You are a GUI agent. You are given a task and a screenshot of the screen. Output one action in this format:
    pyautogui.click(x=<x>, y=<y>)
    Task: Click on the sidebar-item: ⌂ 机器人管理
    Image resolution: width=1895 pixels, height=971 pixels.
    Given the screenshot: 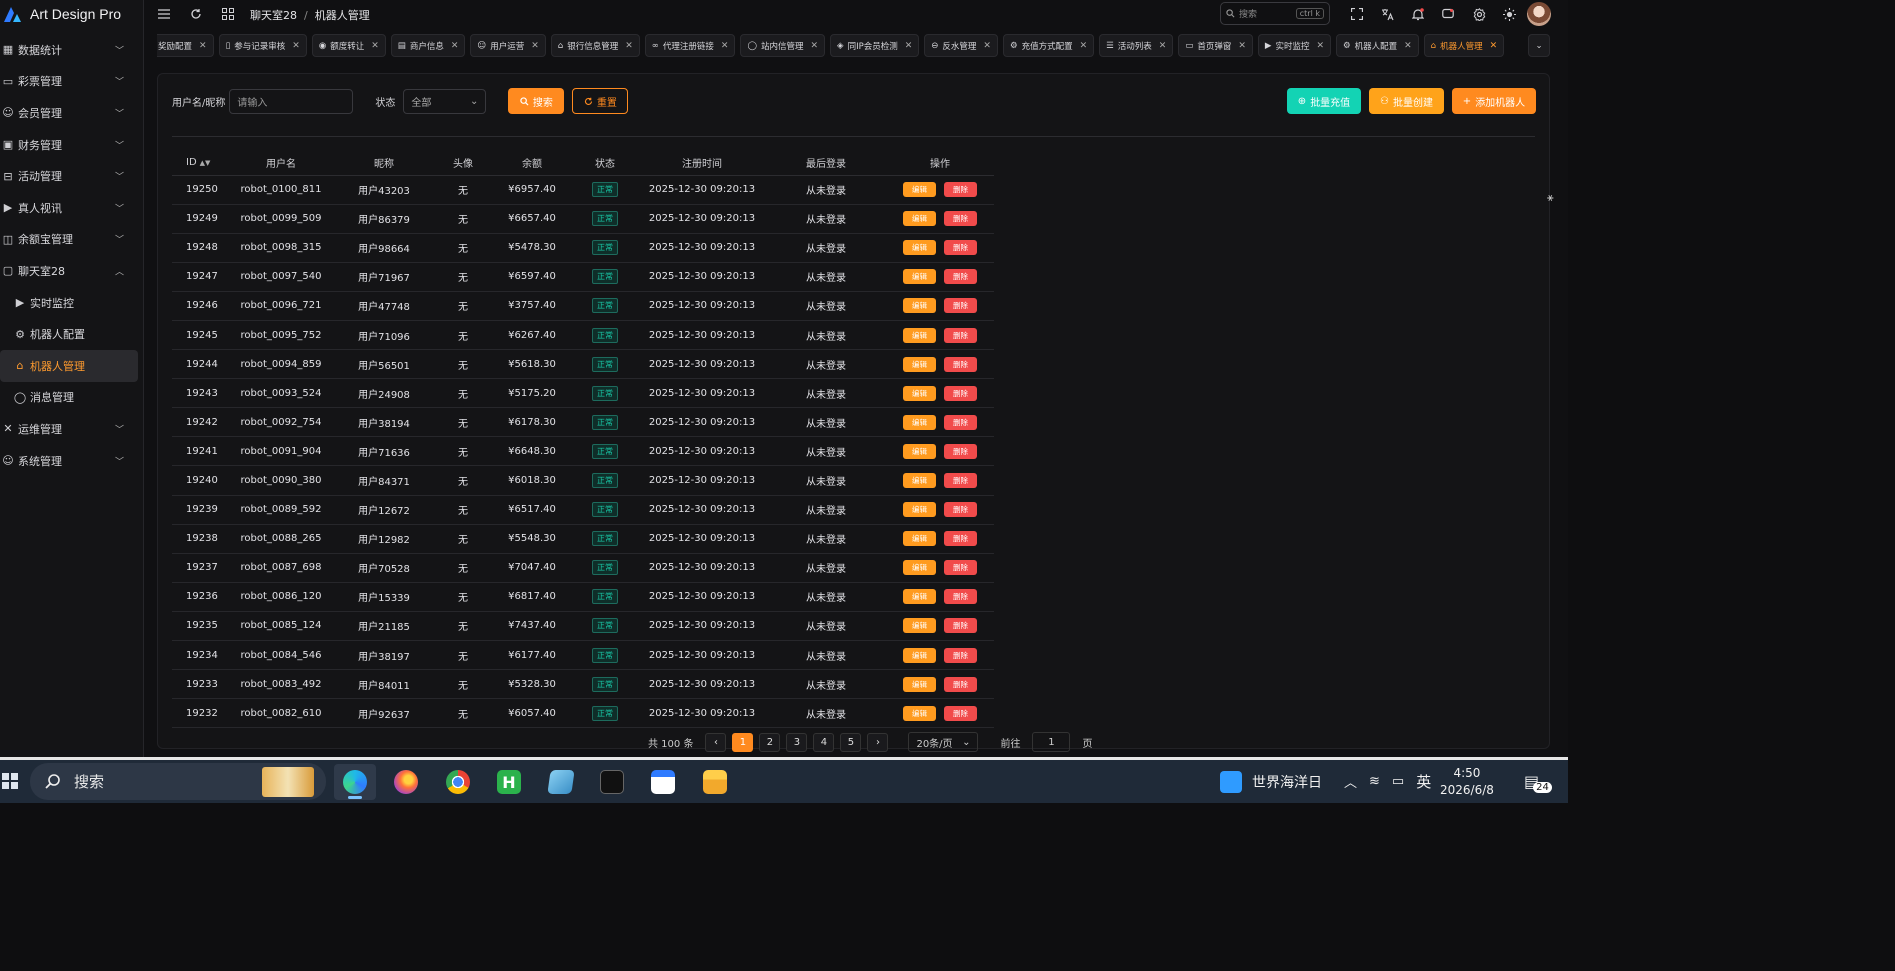 What is the action you would take?
    pyautogui.click(x=69, y=365)
    